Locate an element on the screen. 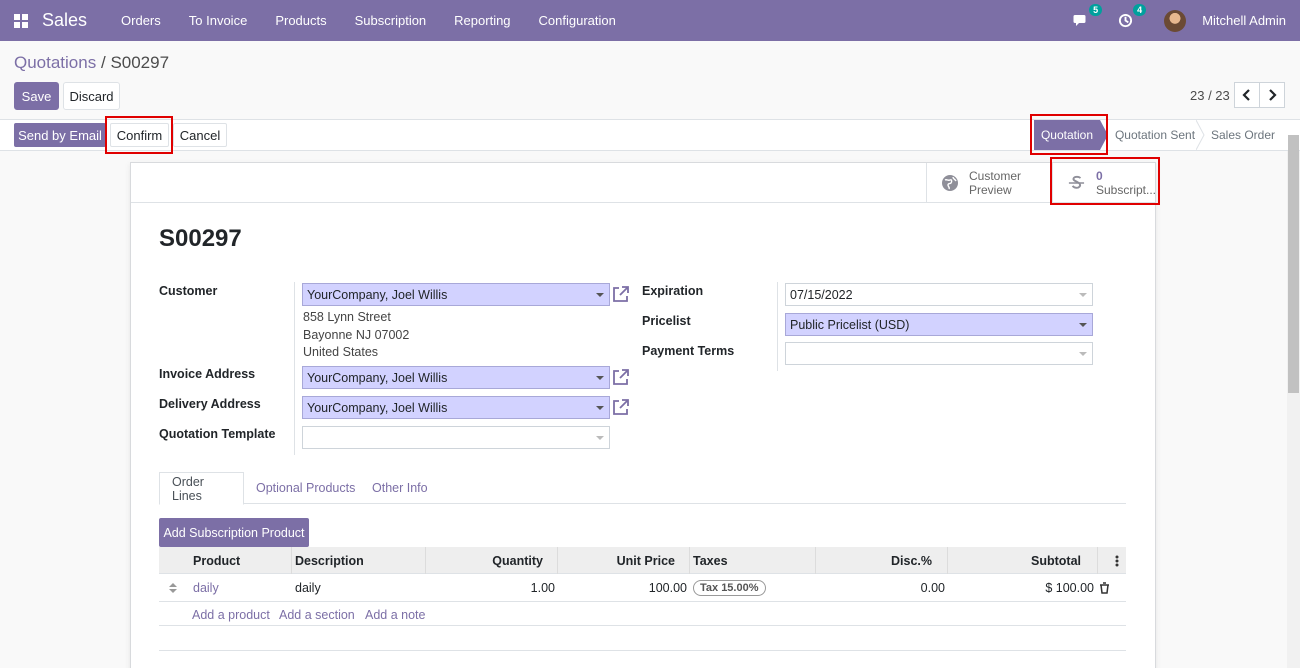  empty-row is located at coordinates (642, 638).